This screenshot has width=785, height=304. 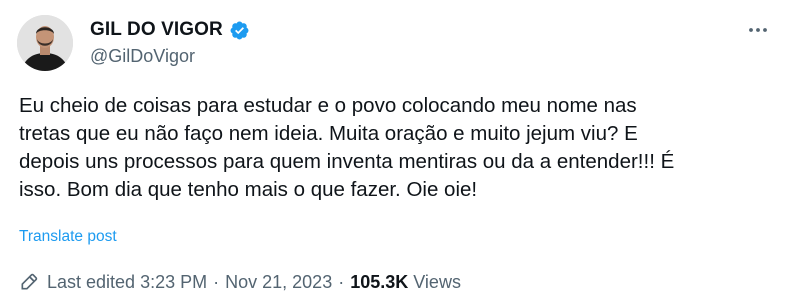 What do you see at coordinates (379, 281) in the screenshot?
I see `views-count: 105.3K` at bounding box center [379, 281].